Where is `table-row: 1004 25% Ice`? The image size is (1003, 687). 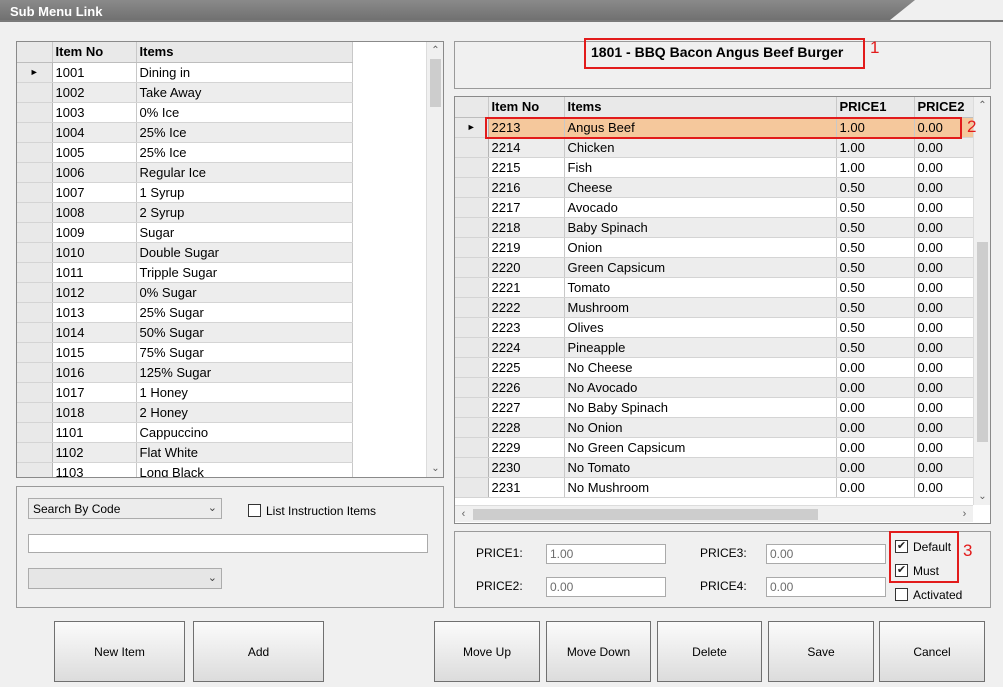 table-row: 1004 25% Ice is located at coordinates (185, 132).